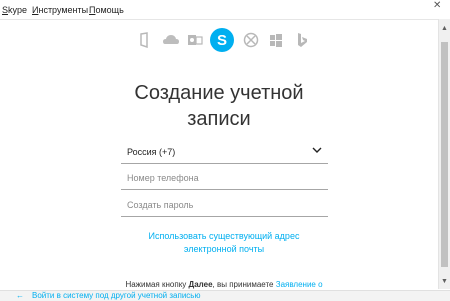  Describe the element at coordinates (276, 40) in the screenshot. I see `windows-icon` at that location.